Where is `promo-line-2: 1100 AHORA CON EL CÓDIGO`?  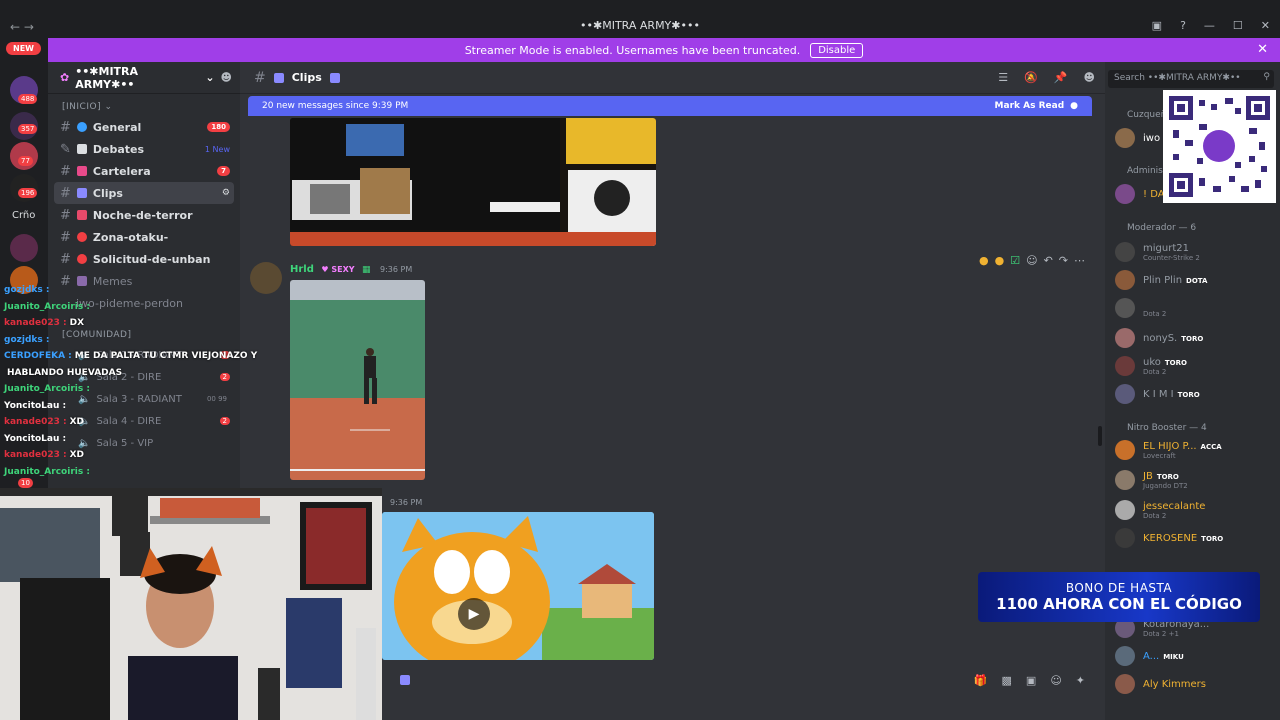 promo-line-2: 1100 AHORA CON EL CÓDIGO is located at coordinates (1119, 604).